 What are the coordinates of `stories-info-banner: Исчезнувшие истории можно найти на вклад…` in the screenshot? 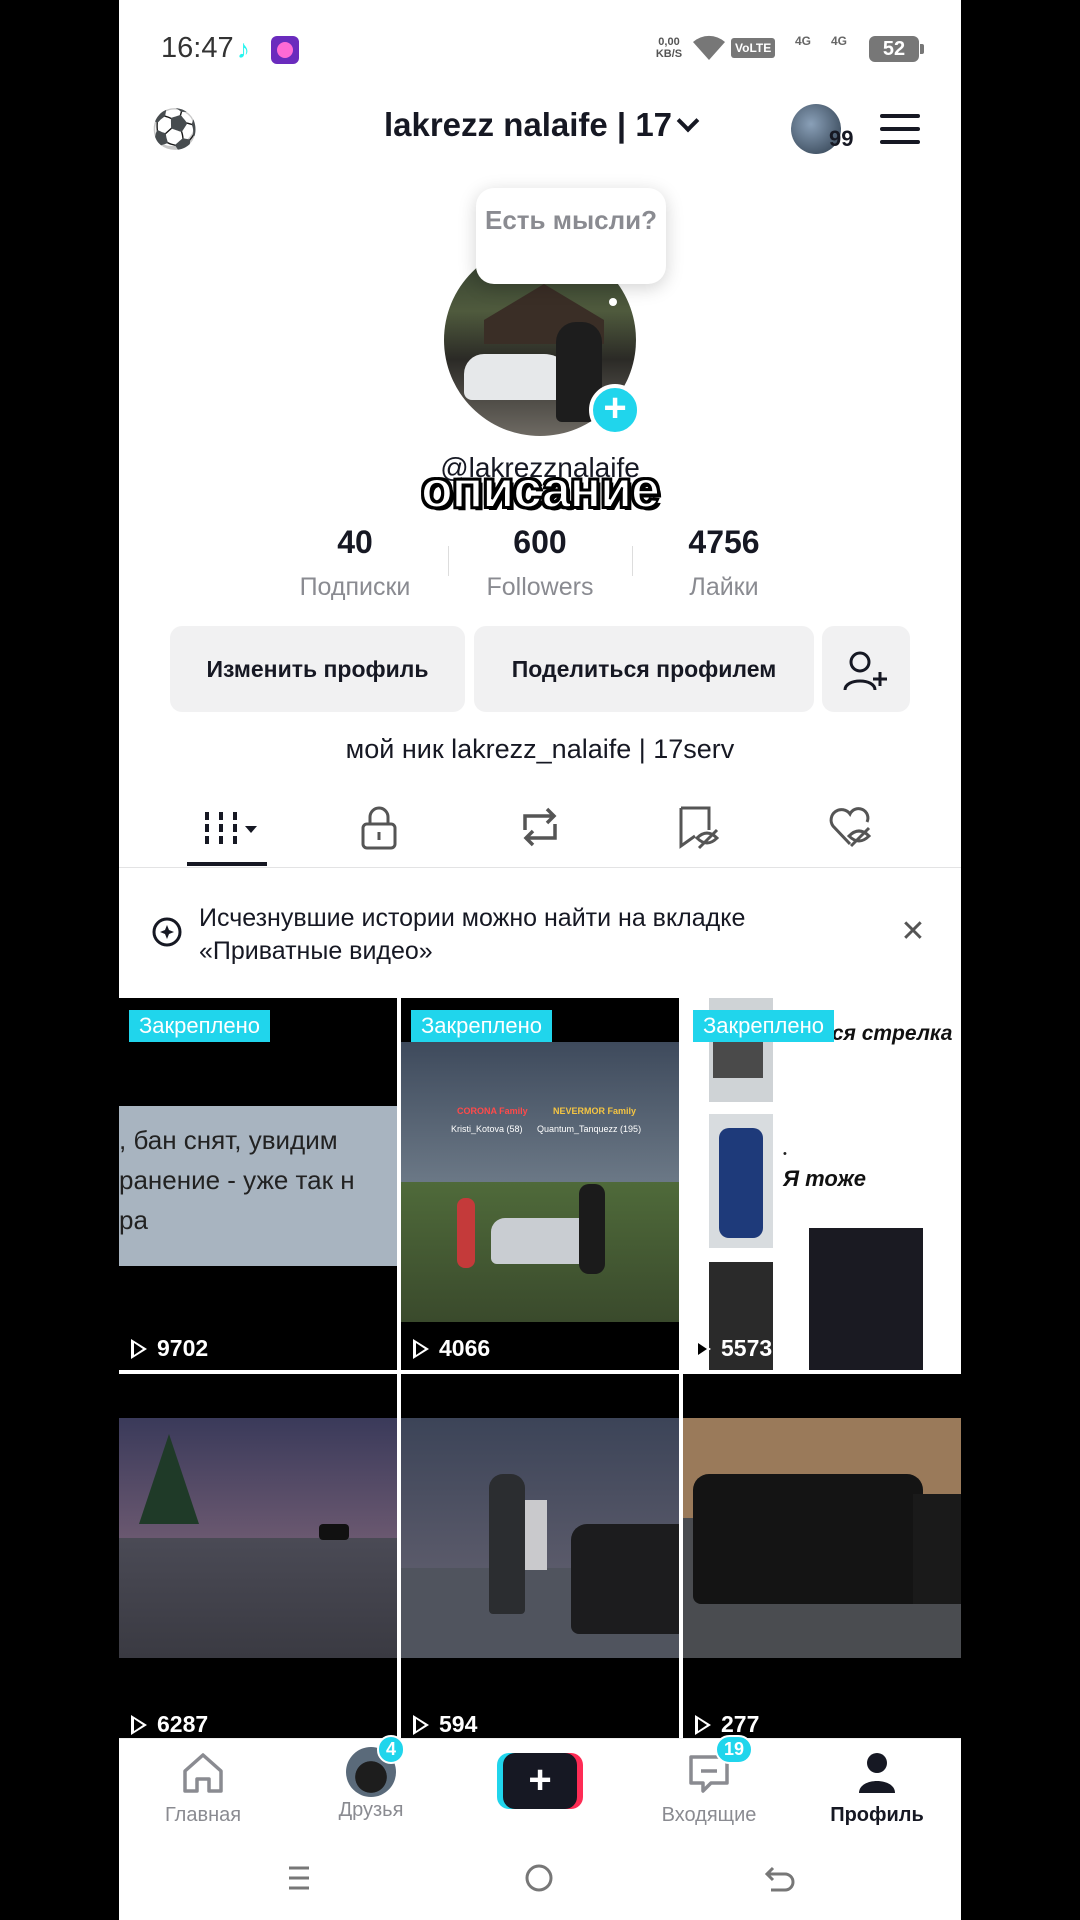 It's located at (540, 939).